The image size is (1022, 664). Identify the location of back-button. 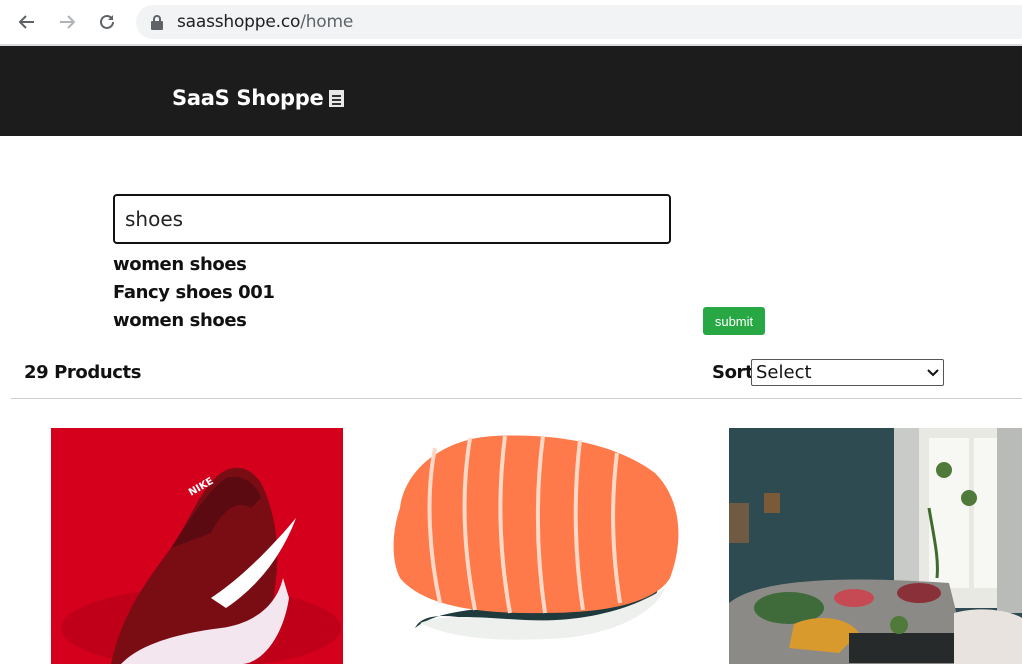
(27, 22).